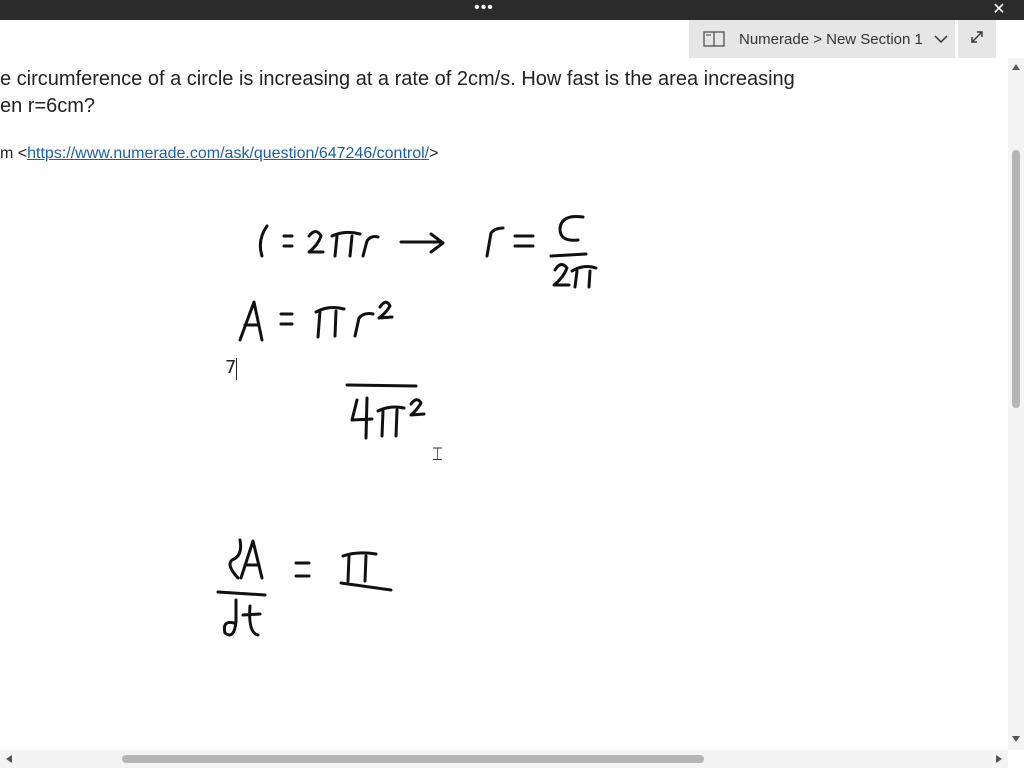  I want to click on vertical-scroll-thumb, so click(1016, 279).